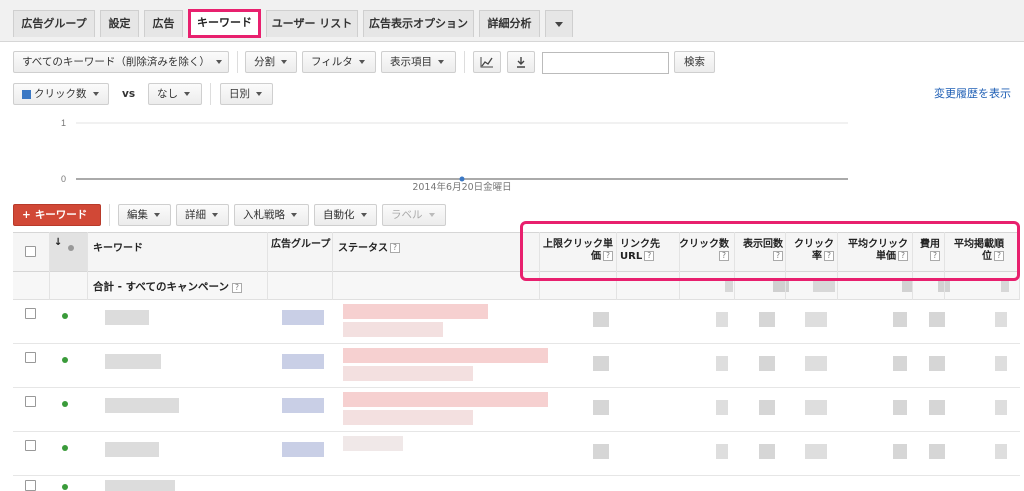  What do you see at coordinates (68, 252) in the screenshot?
I see `status-sort-column: ↓` at bounding box center [68, 252].